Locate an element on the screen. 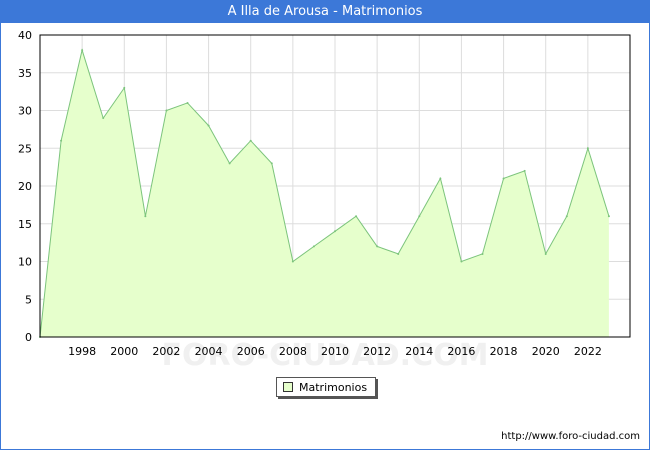 This screenshot has width=650, height=450. source-url: http://www.foro-ciudad.com is located at coordinates (570, 436).